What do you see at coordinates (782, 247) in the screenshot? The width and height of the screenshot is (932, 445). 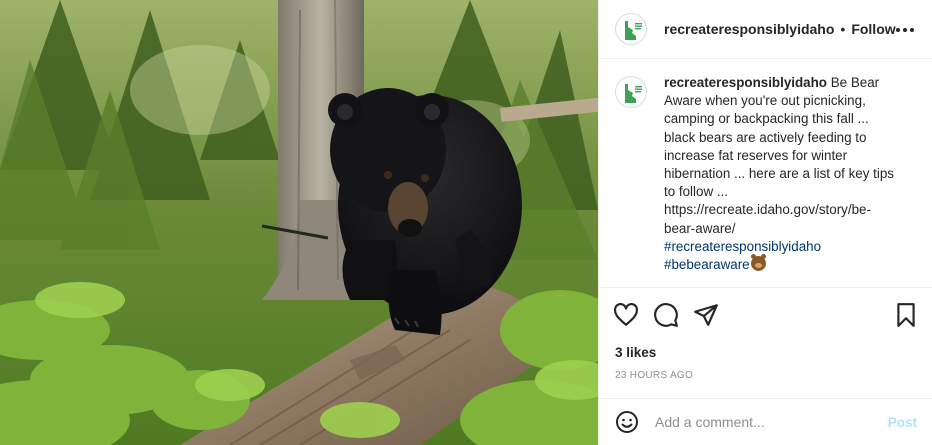 I see `hashtag-link: #recreateresponsiblyidaho` at bounding box center [782, 247].